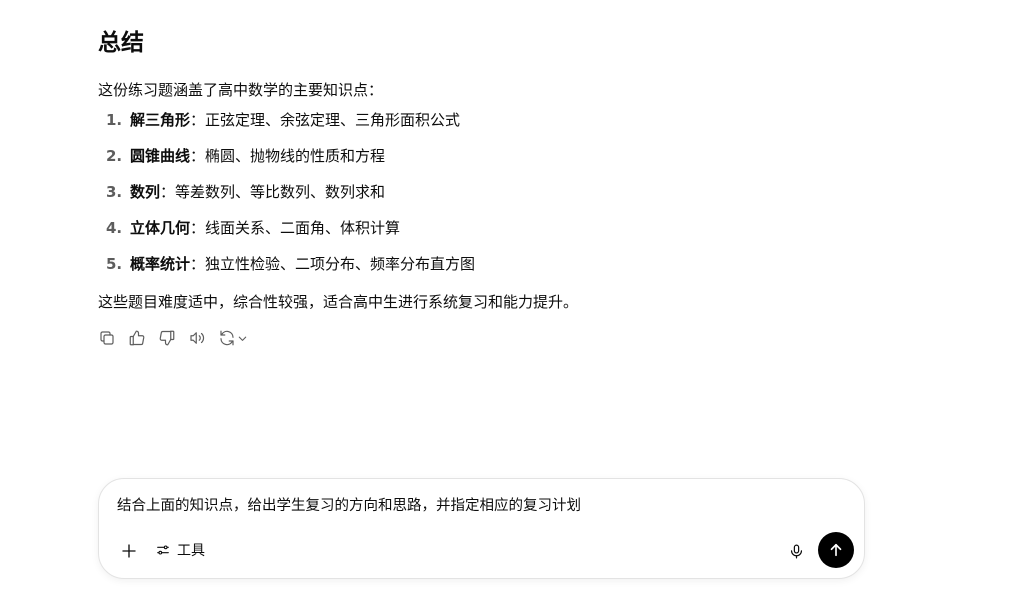  Describe the element at coordinates (191, 551) in the screenshot. I see `tools-label: 工具` at that location.